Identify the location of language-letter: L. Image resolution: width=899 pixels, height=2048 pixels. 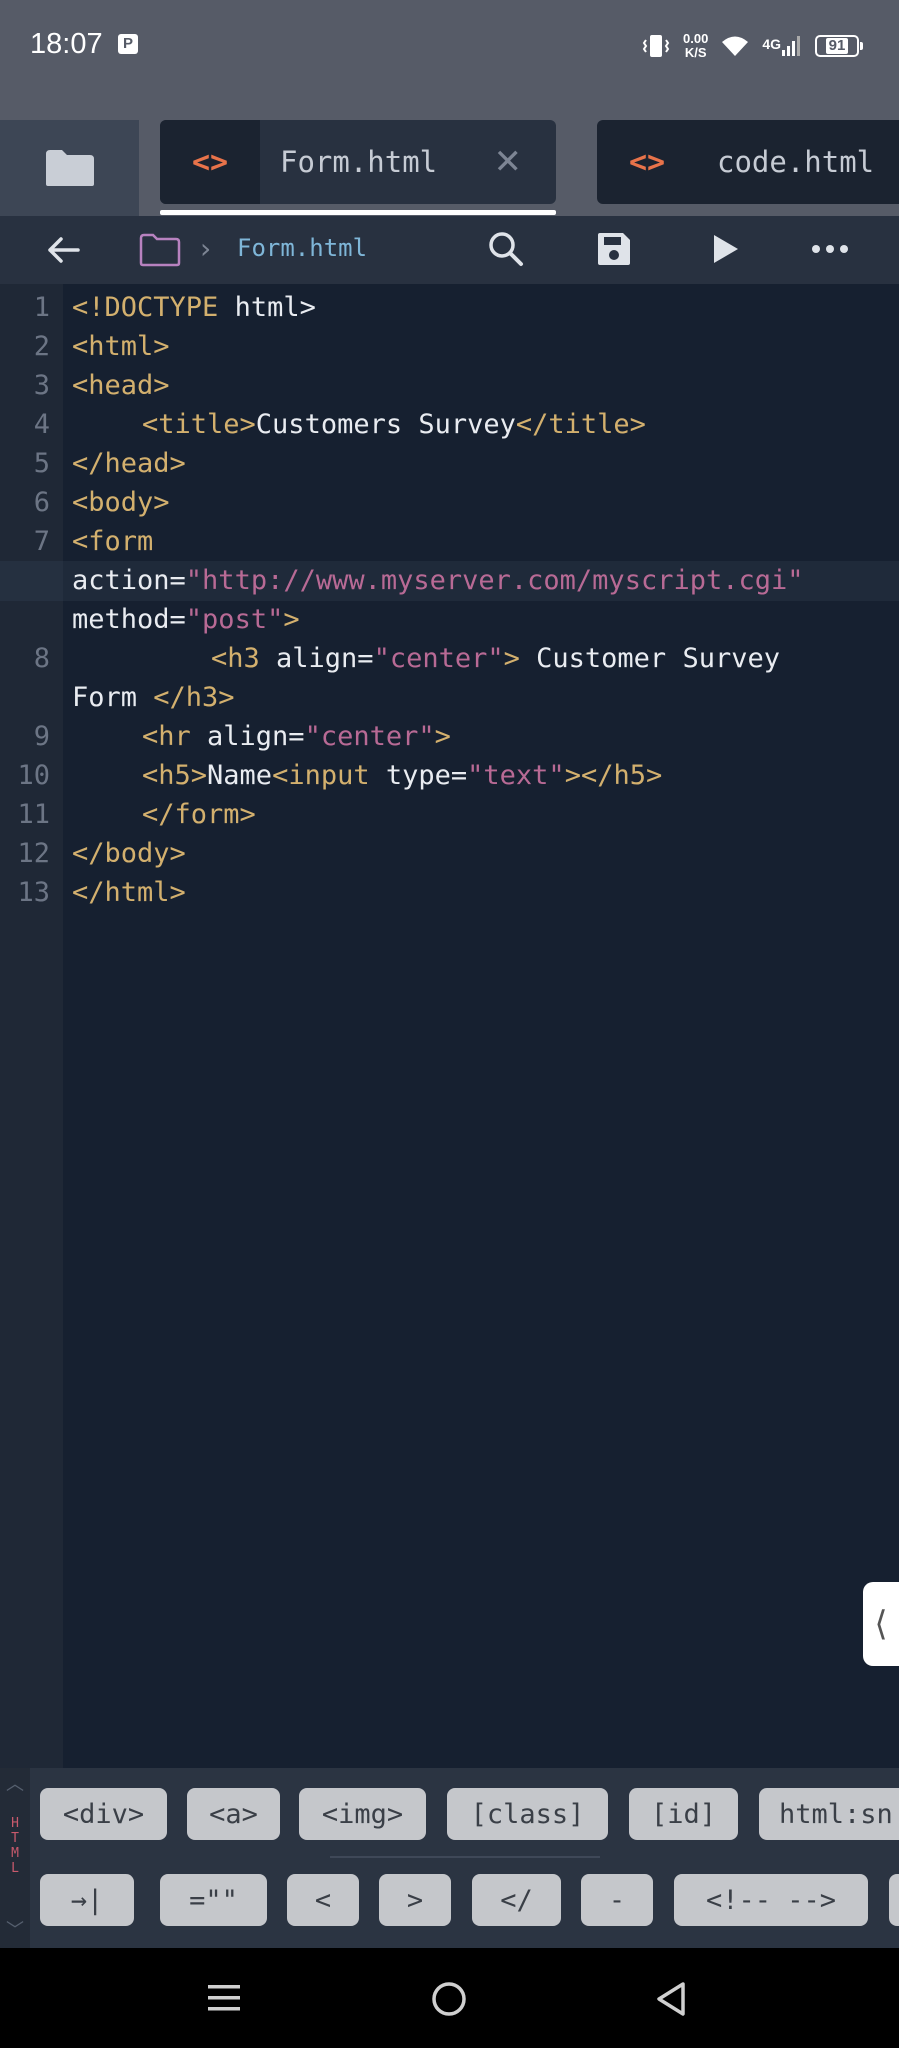
(15, 1868).